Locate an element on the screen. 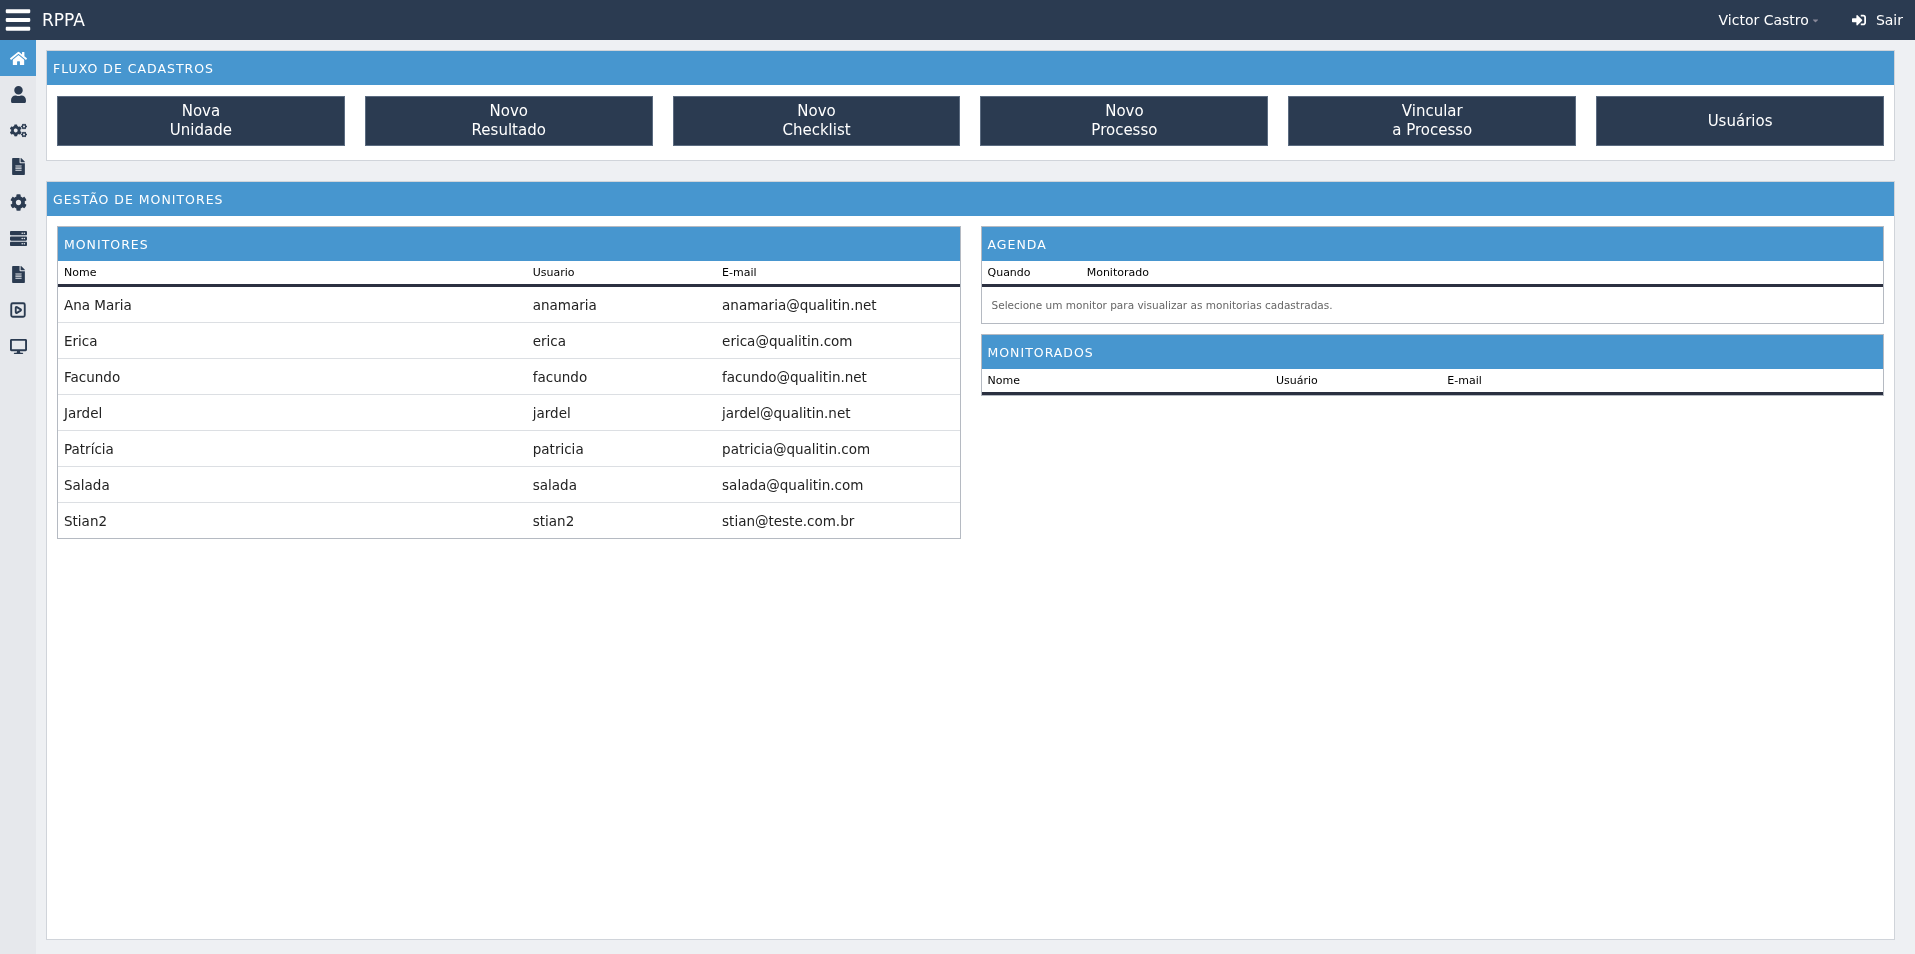 This screenshot has height=954, width=1915. column-header: Usuario is located at coordinates (621, 273).